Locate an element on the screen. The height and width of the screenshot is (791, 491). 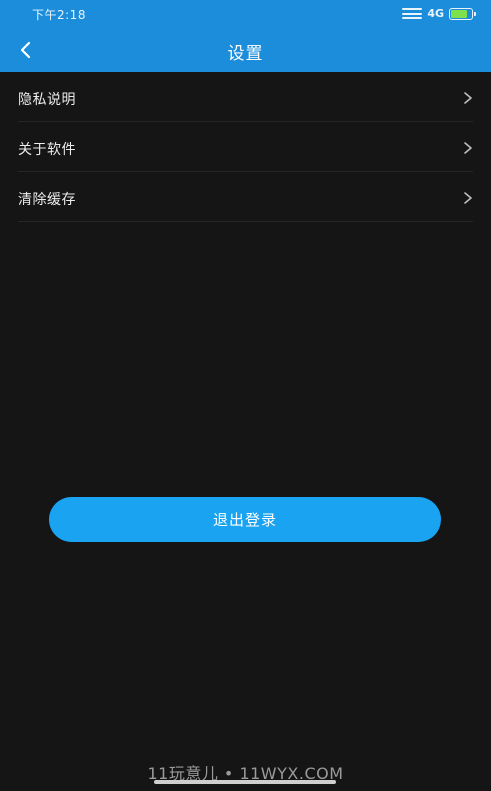
status-indicators: 4G is located at coordinates (439, 13).